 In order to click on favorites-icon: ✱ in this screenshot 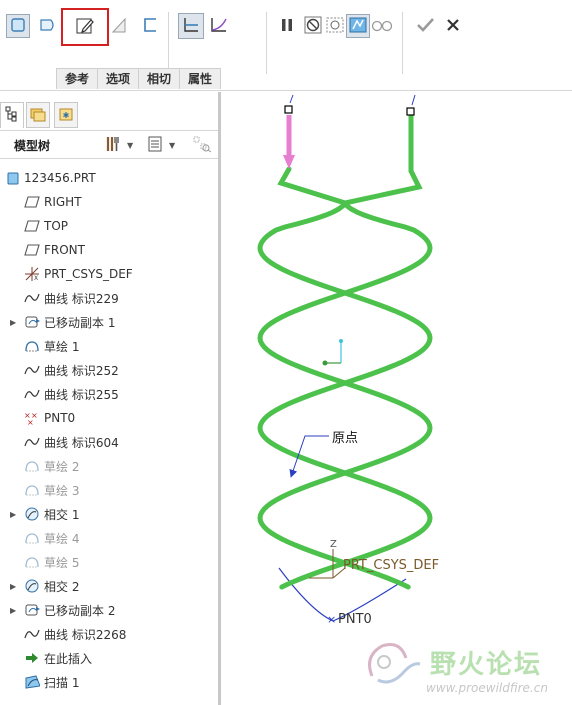, I will do `click(66, 115)`.